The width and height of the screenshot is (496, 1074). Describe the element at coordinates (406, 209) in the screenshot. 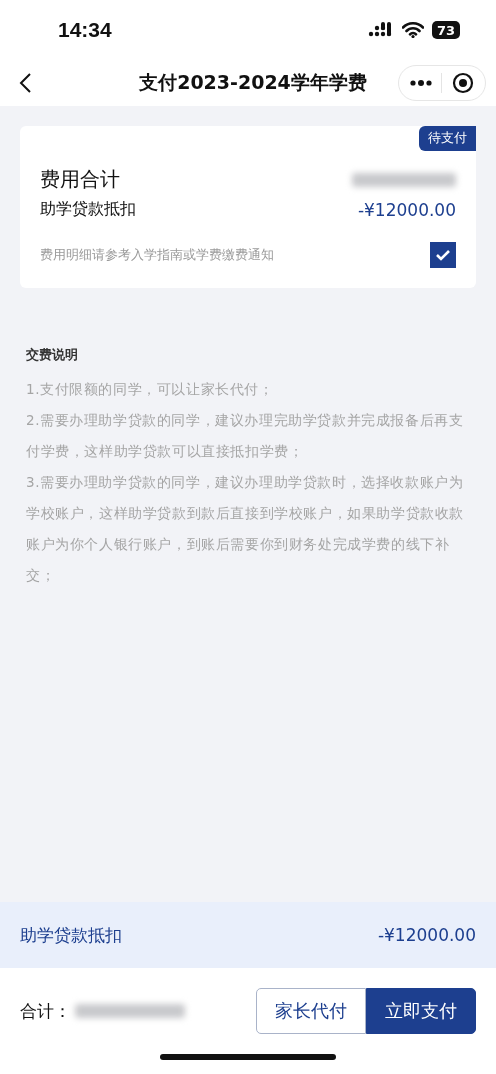

I see `loan-amount: -¥12000.00` at that location.